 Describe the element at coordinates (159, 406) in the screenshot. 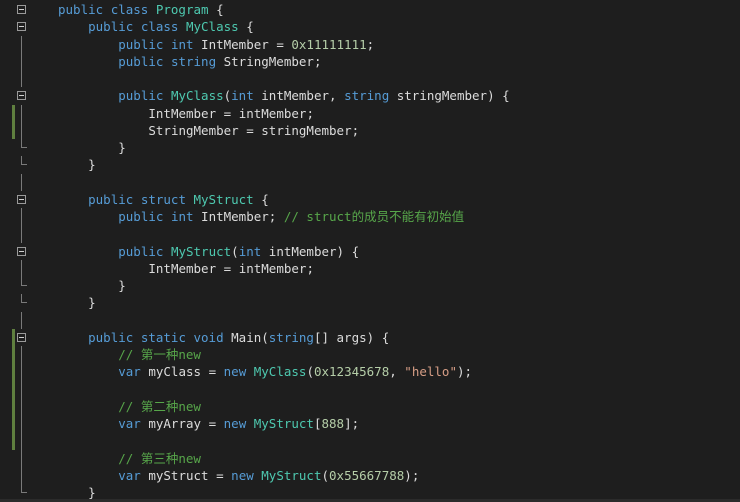

I see `code-text: // 第二种new` at that location.